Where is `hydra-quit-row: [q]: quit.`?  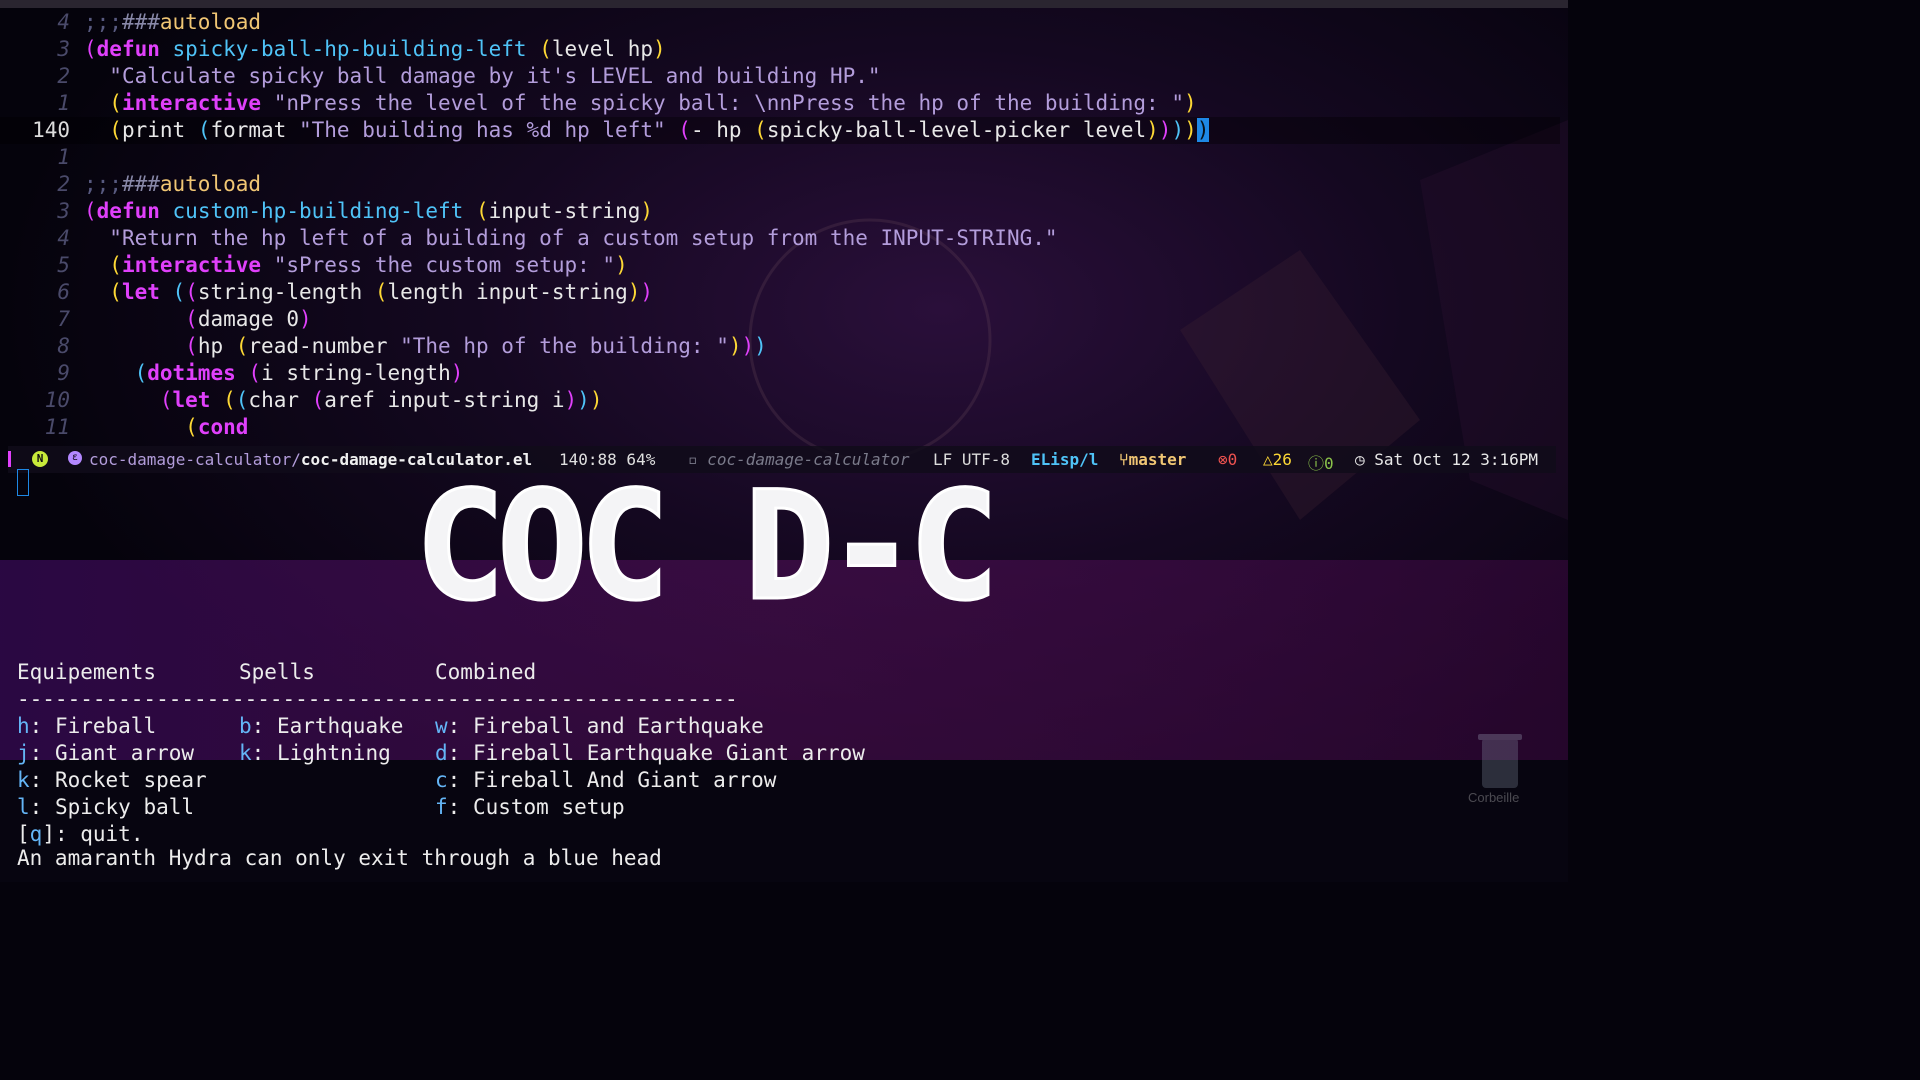 hydra-quit-row: [q]: quit. is located at coordinates (617, 834).